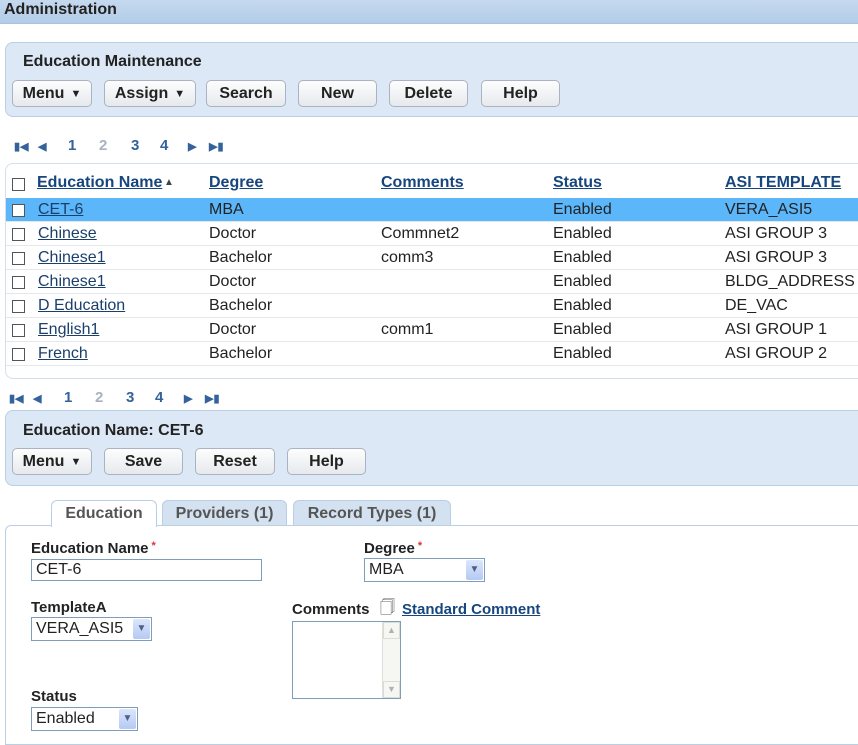 This screenshot has height=745, width=858. What do you see at coordinates (331, 609) in the screenshot?
I see `comments-label: Comments` at bounding box center [331, 609].